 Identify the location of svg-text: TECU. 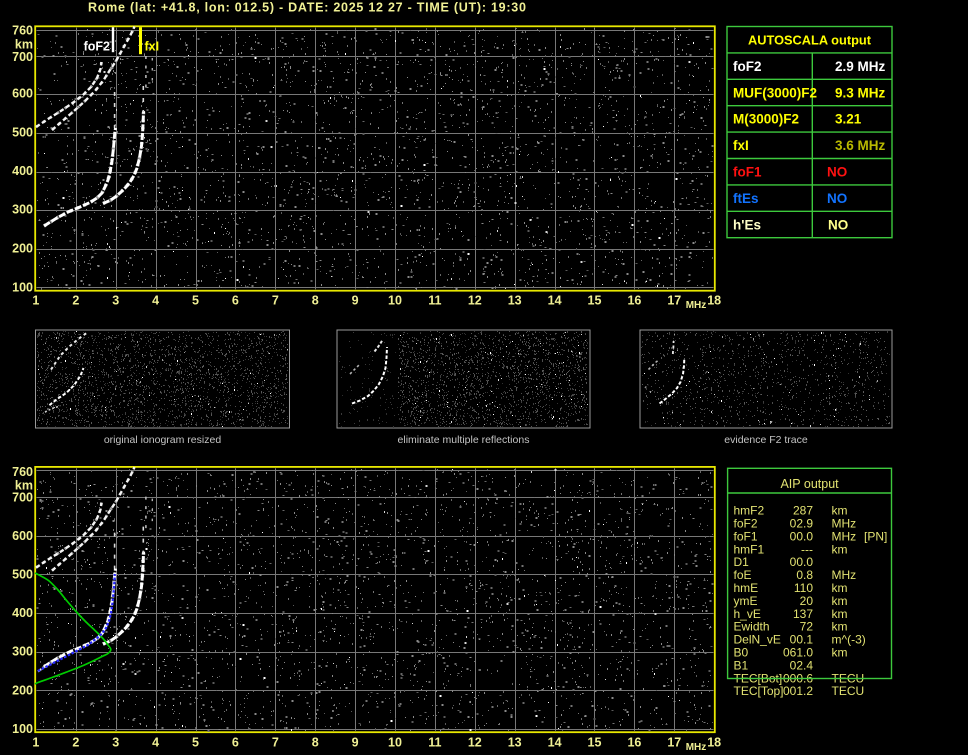
(848, 691).